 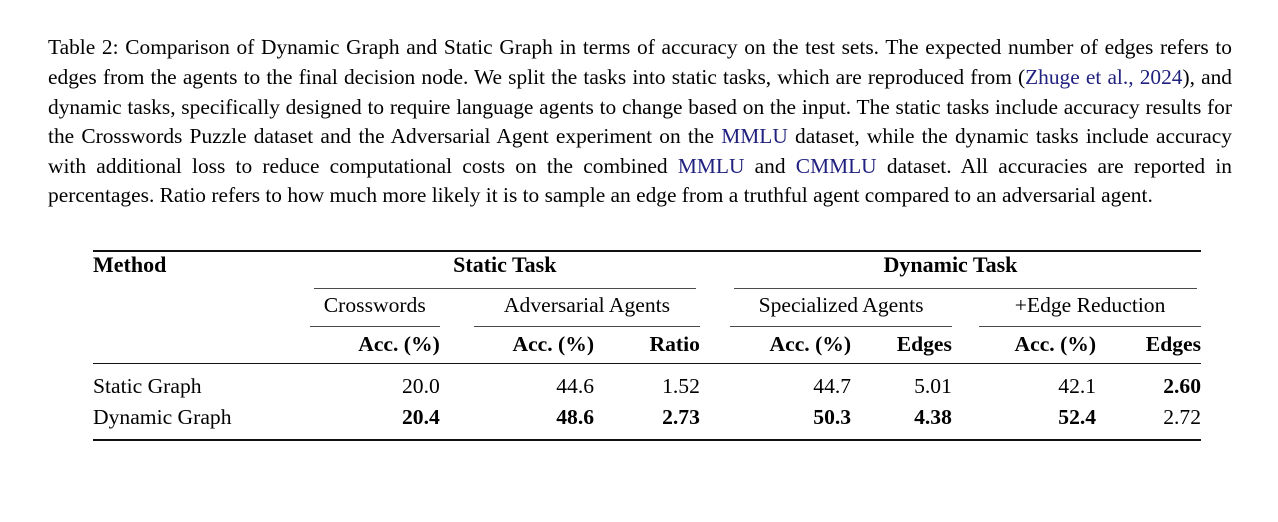 What do you see at coordinates (421, 417) in the screenshot?
I see `cell-dynamic-crosswords-acc: 20.4` at bounding box center [421, 417].